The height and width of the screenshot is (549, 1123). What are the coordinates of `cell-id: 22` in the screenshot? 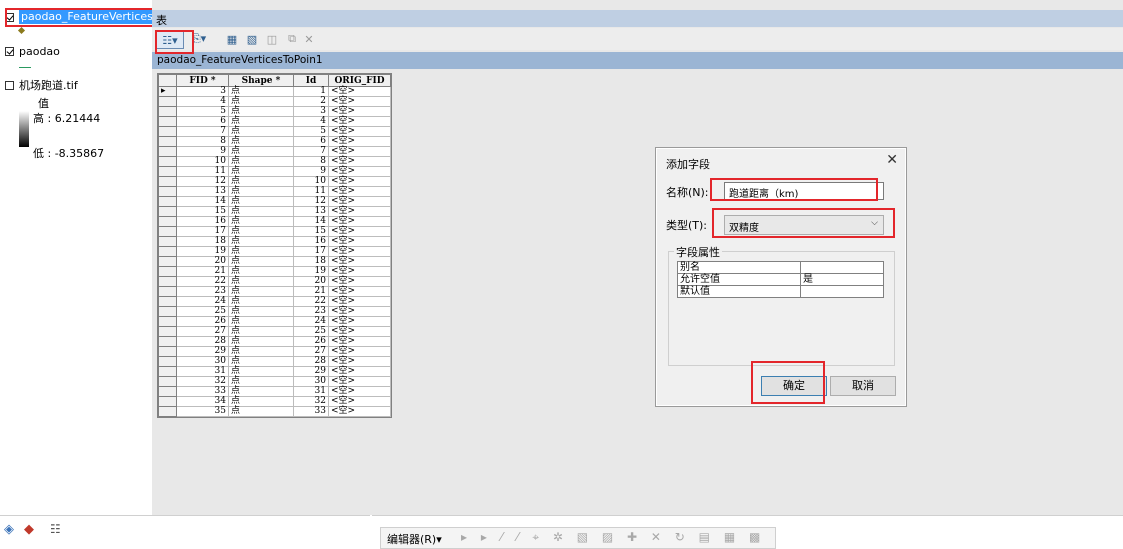 It's located at (311, 301).